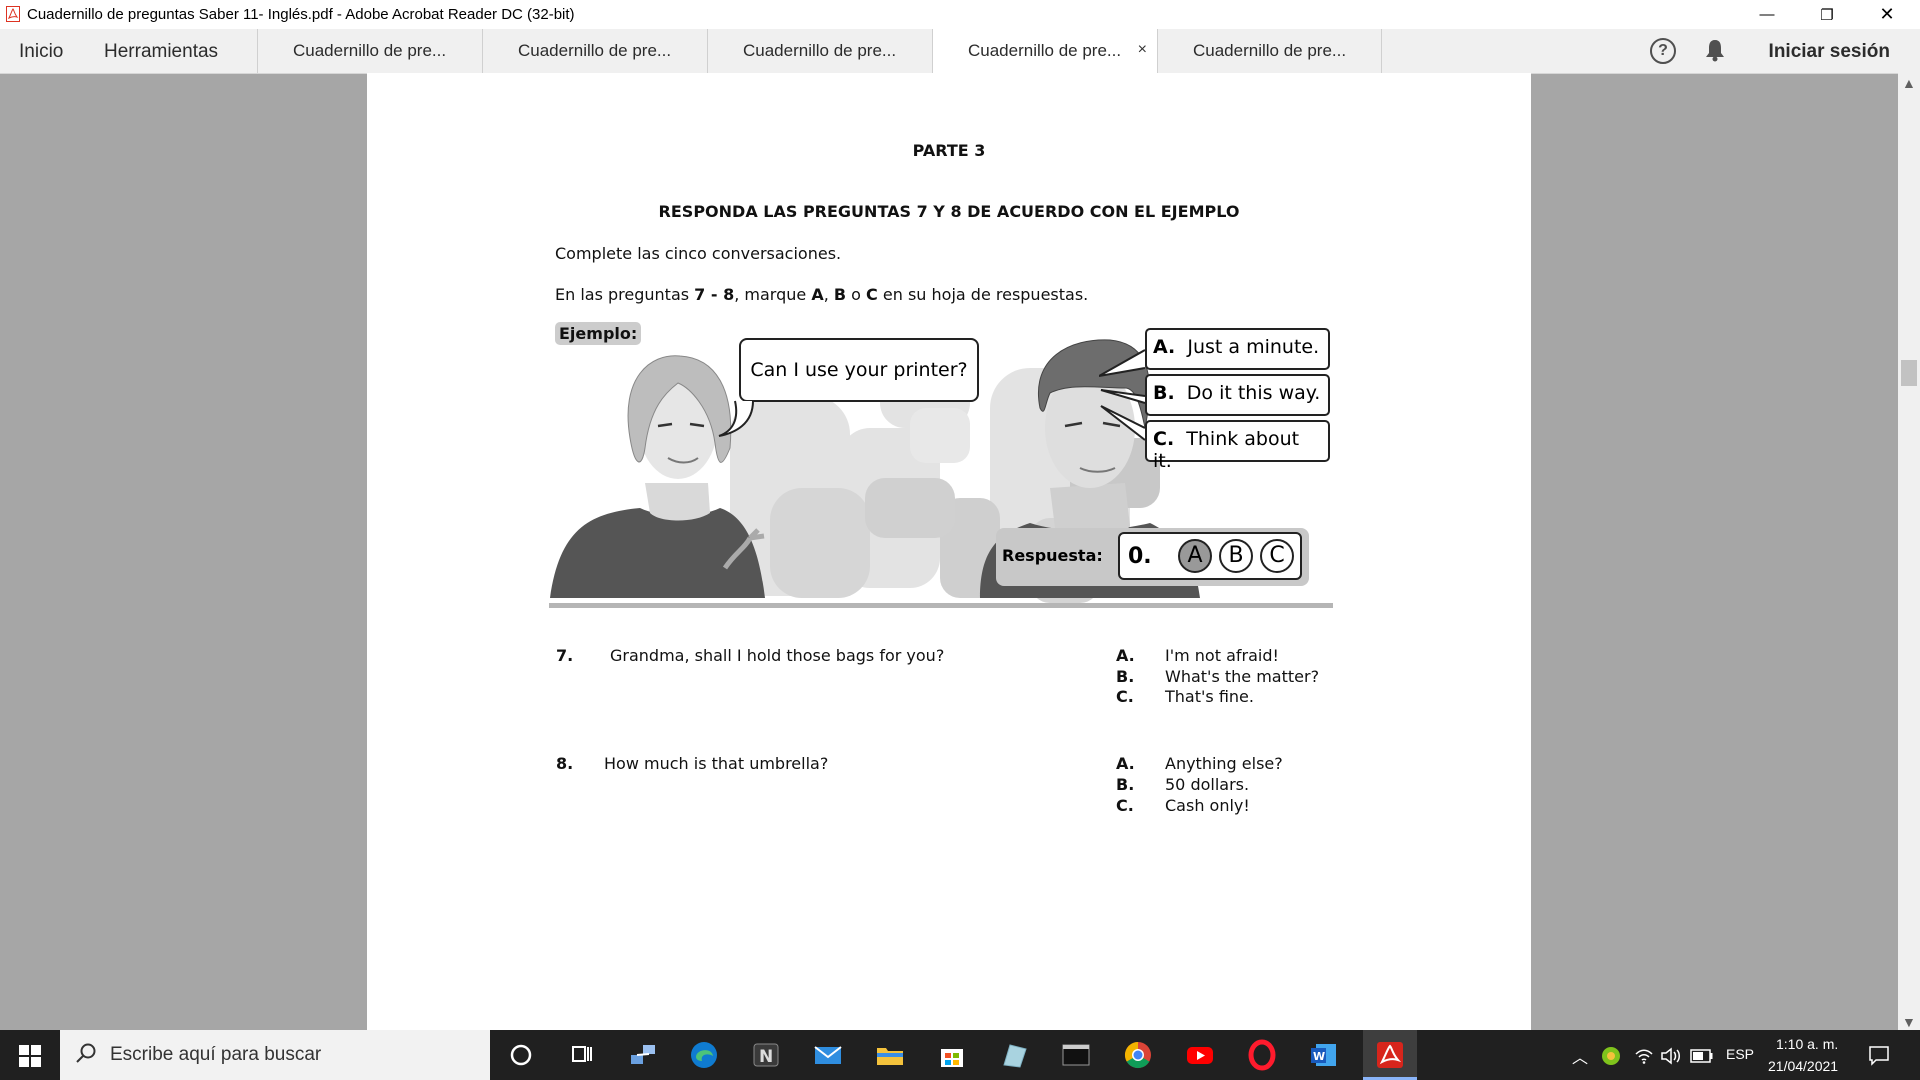  Describe the element at coordinates (1237, 395) in the screenshot. I see `example-option-b: B. Do it this way.` at that location.